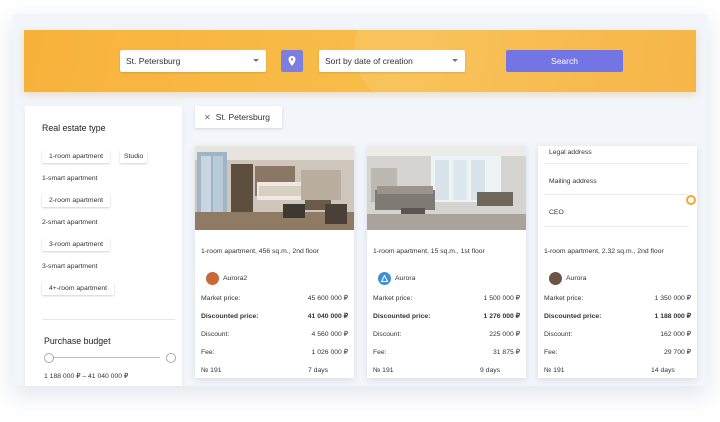 The image size is (720, 422). I want to click on listing-number-row: № 191 9 days, so click(446, 371).